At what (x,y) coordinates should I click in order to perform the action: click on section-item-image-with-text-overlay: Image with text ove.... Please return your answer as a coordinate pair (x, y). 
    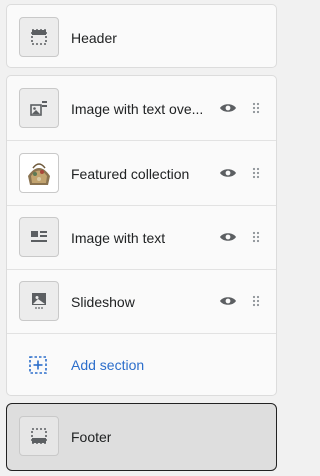
    Looking at the image, I should click on (141, 108).